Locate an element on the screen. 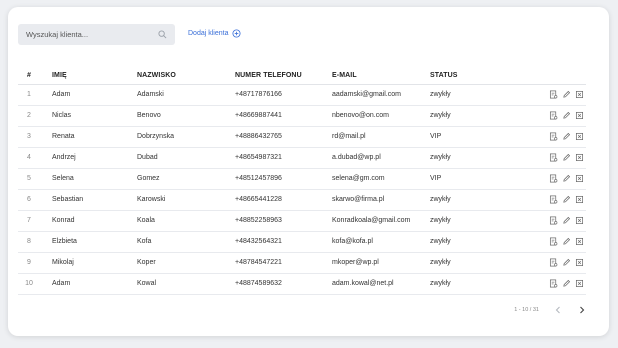 The image size is (618, 348). pagination: 1 - 10 / 31 is located at coordinates (550, 310).